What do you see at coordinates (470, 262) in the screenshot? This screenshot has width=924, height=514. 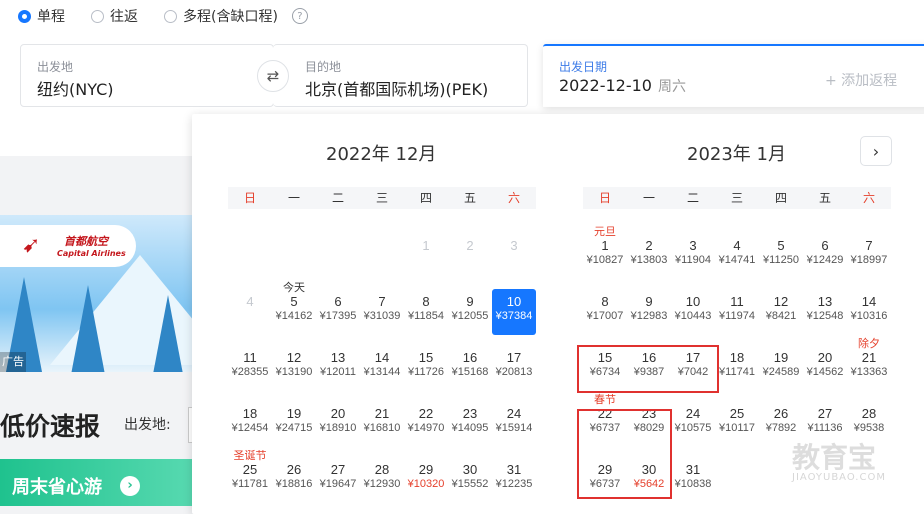 I see `calendar-day: 2` at bounding box center [470, 262].